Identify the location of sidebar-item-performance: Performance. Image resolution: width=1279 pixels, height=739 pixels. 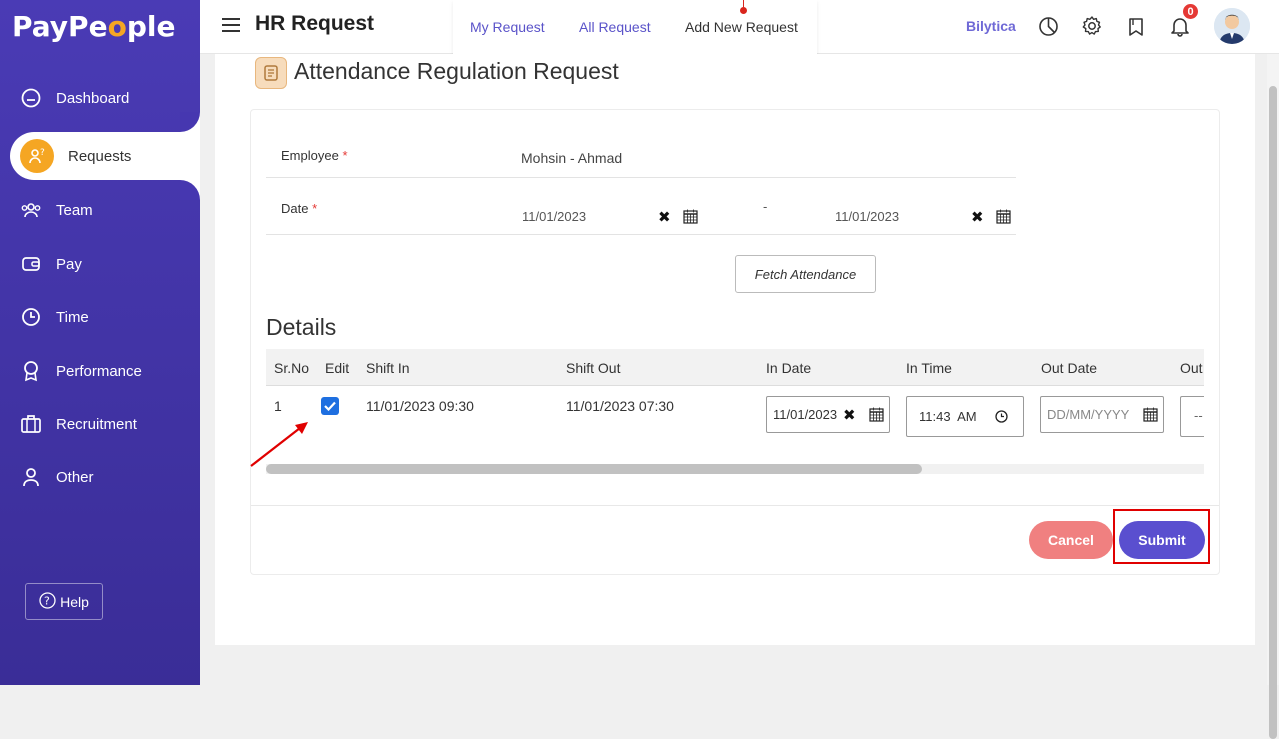
(100, 371).